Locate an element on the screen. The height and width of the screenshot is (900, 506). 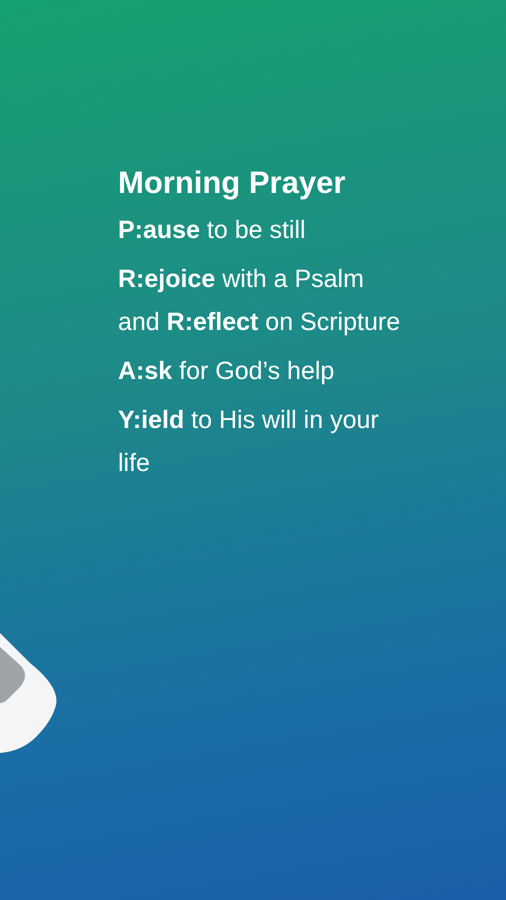
step-text: A:sk for God’s help is located at coordinates (227, 371).